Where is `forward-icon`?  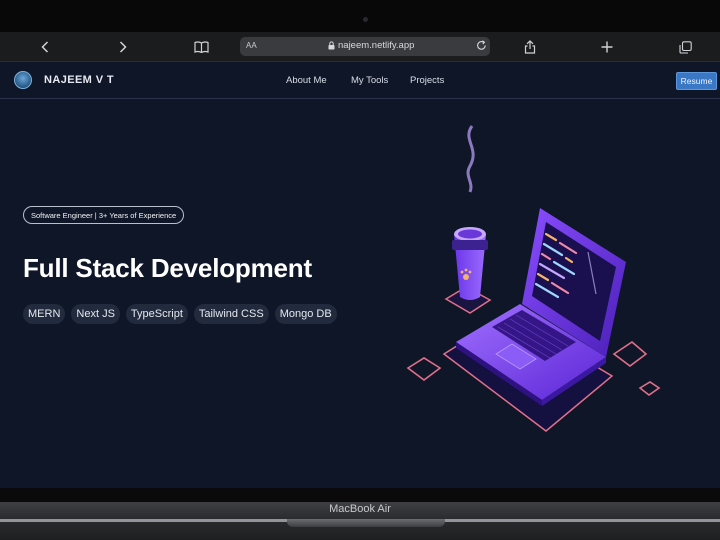
forward-icon is located at coordinates (123, 47).